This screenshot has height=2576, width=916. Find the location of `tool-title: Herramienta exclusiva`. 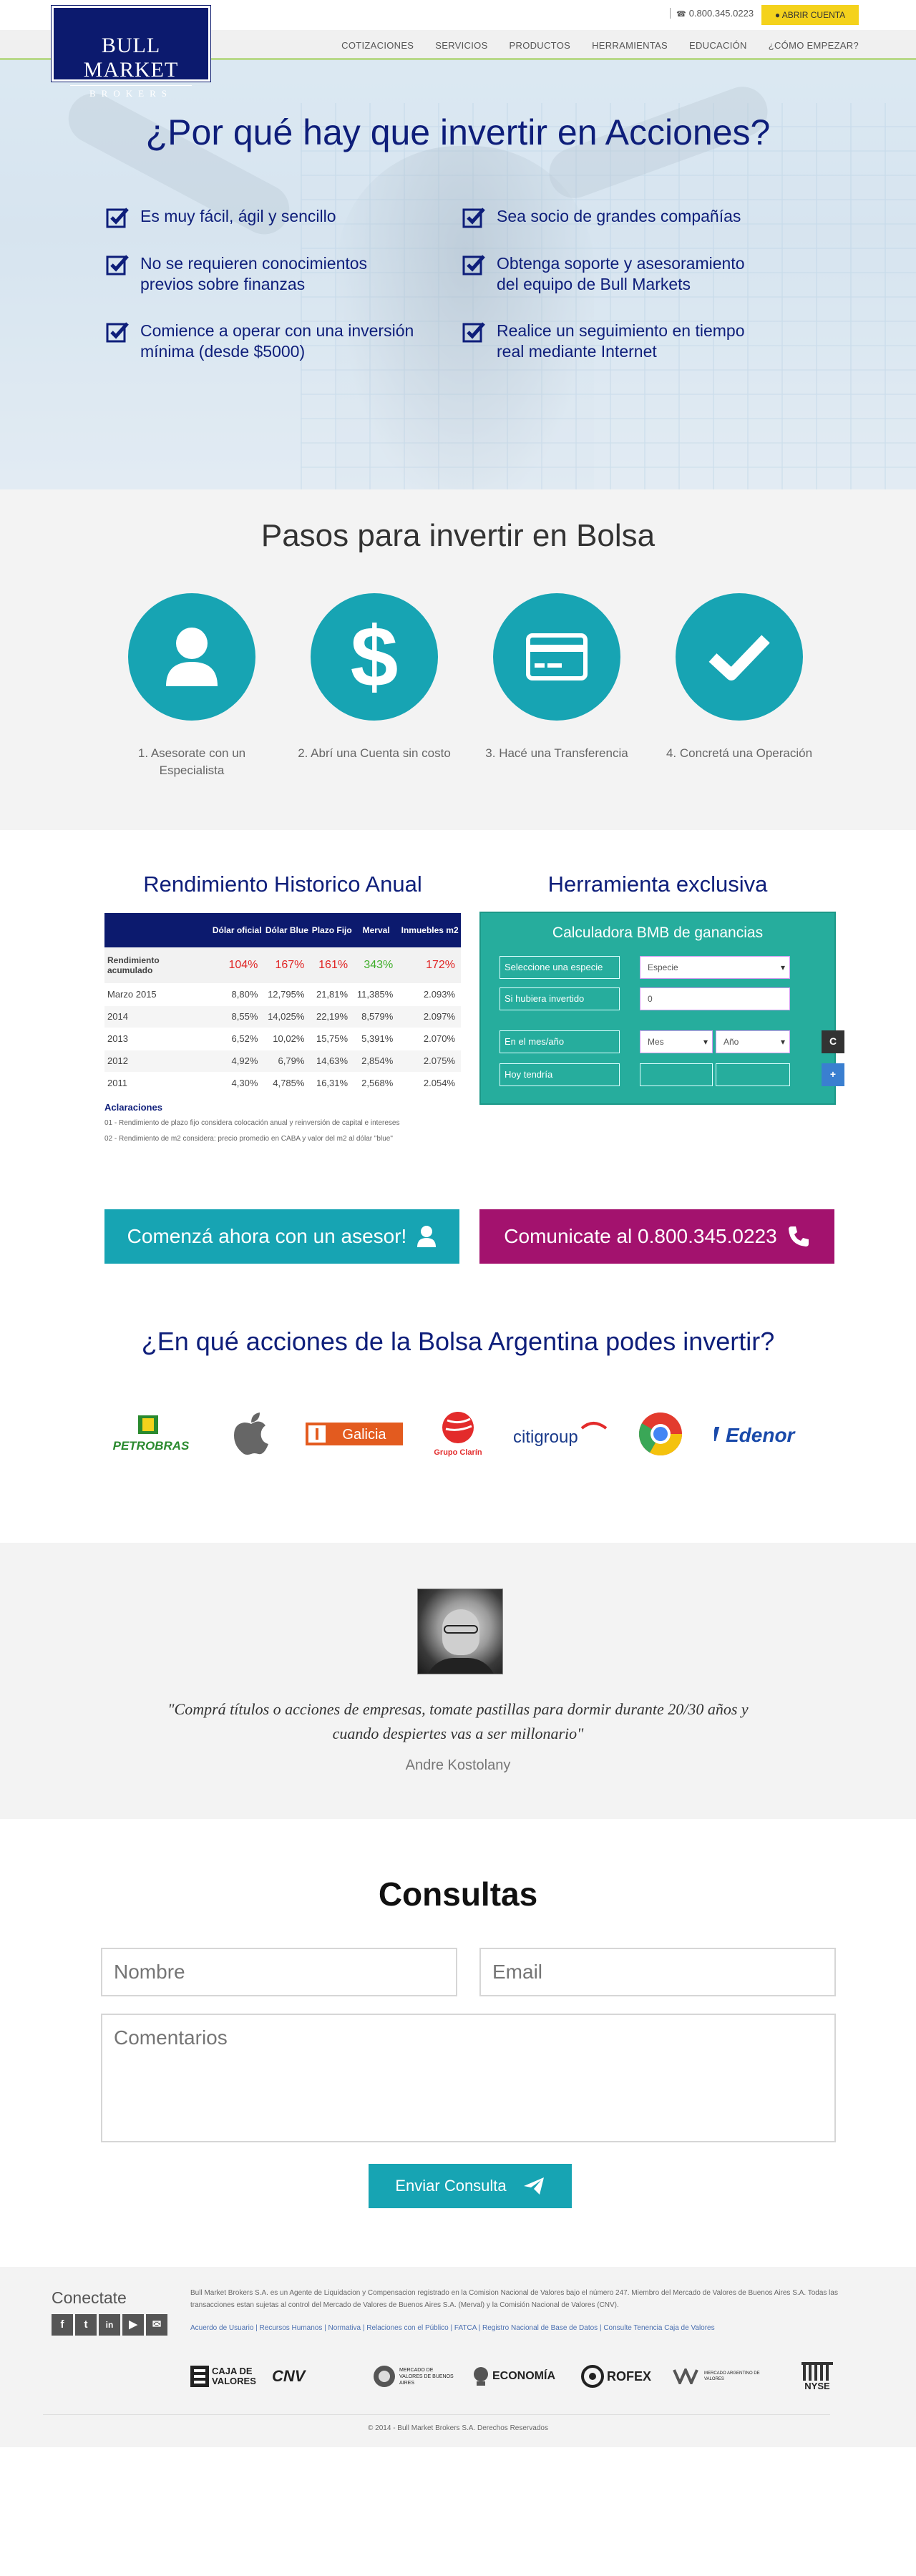

tool-title: Herramienta exclusiva is located at coordinates (657, 884).